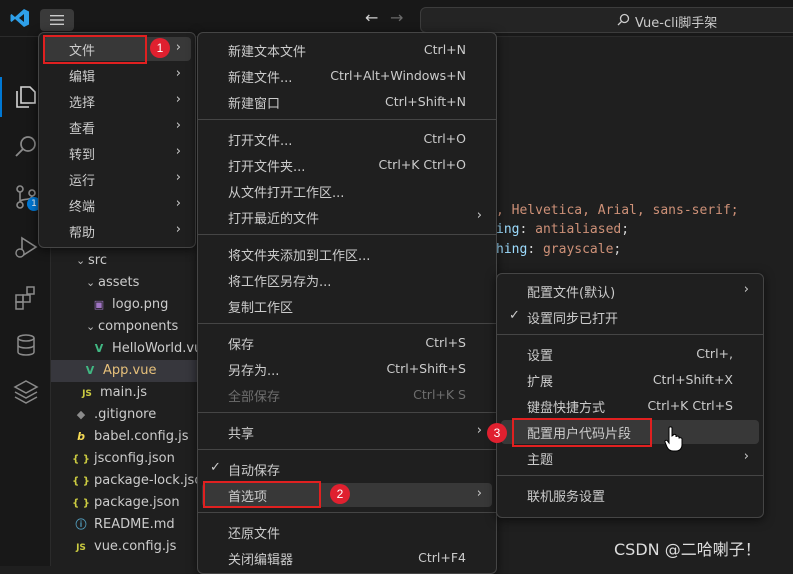 The height and width of the screenshot is (574, 793). What do you see at coordinates (630, 291) in the screenshot?
I see `menu-item-profile: 配置文件(默认) ›` at bounding box center [630, 291].